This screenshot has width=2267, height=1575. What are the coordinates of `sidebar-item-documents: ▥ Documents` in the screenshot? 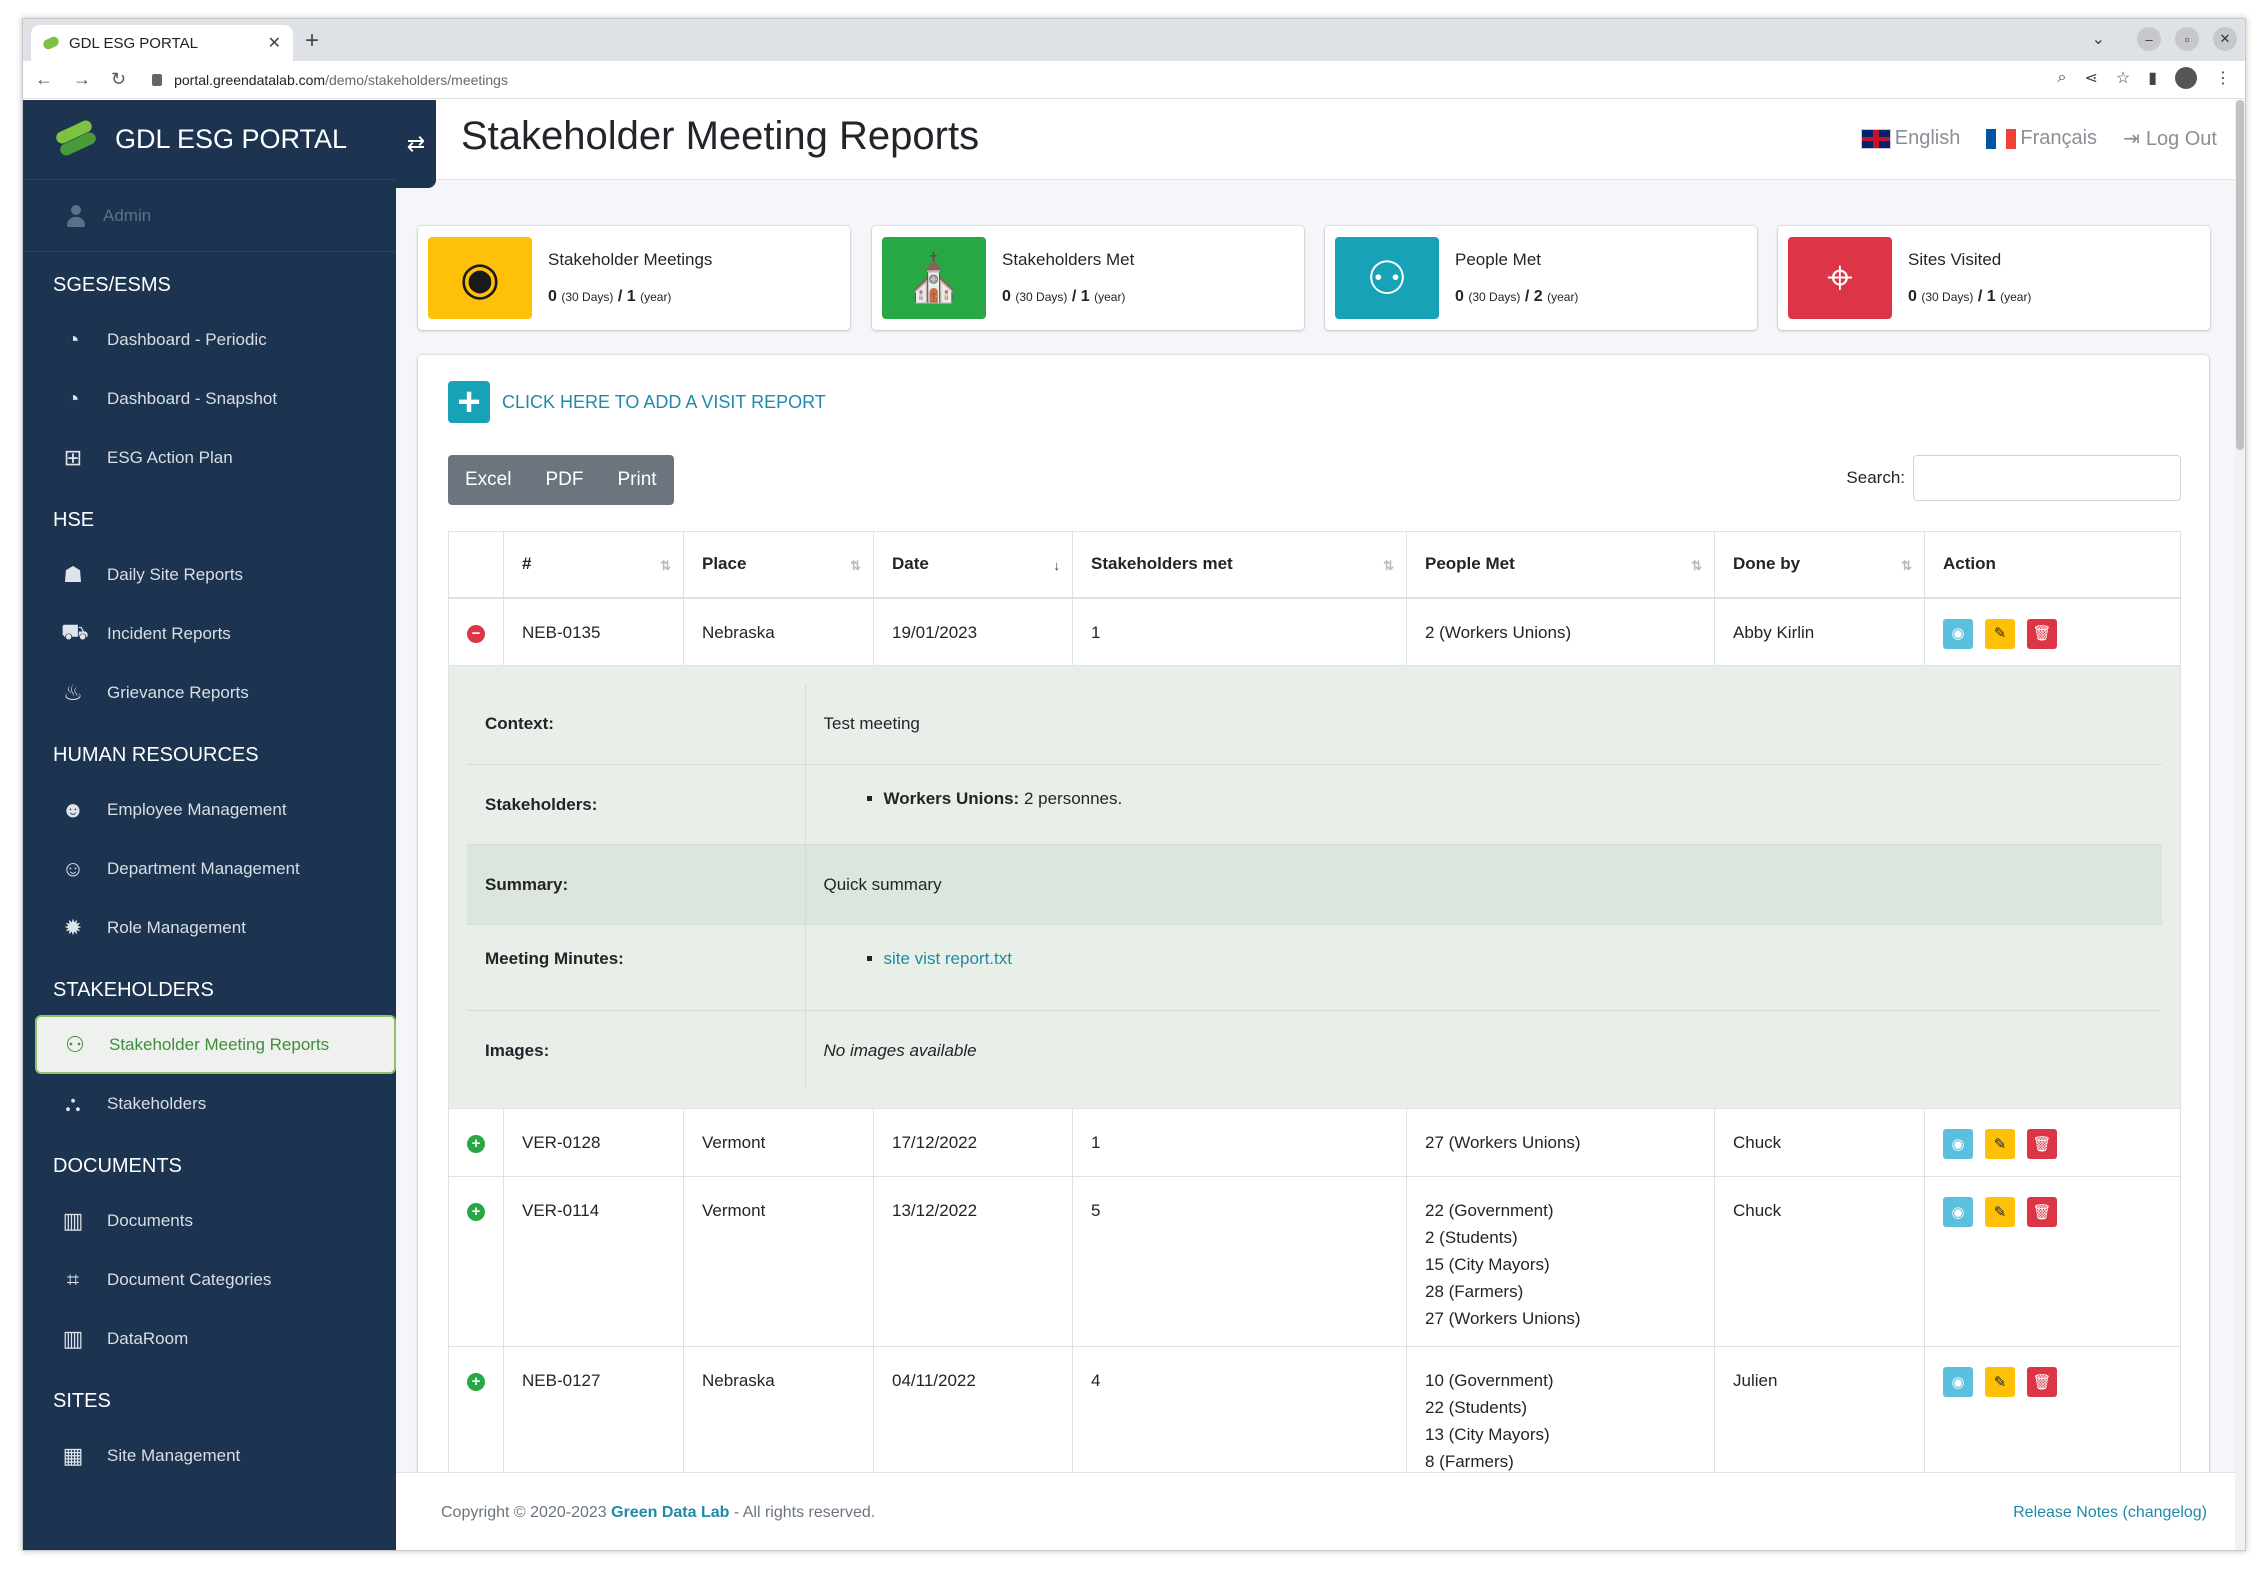 It's located at (209, 1220).